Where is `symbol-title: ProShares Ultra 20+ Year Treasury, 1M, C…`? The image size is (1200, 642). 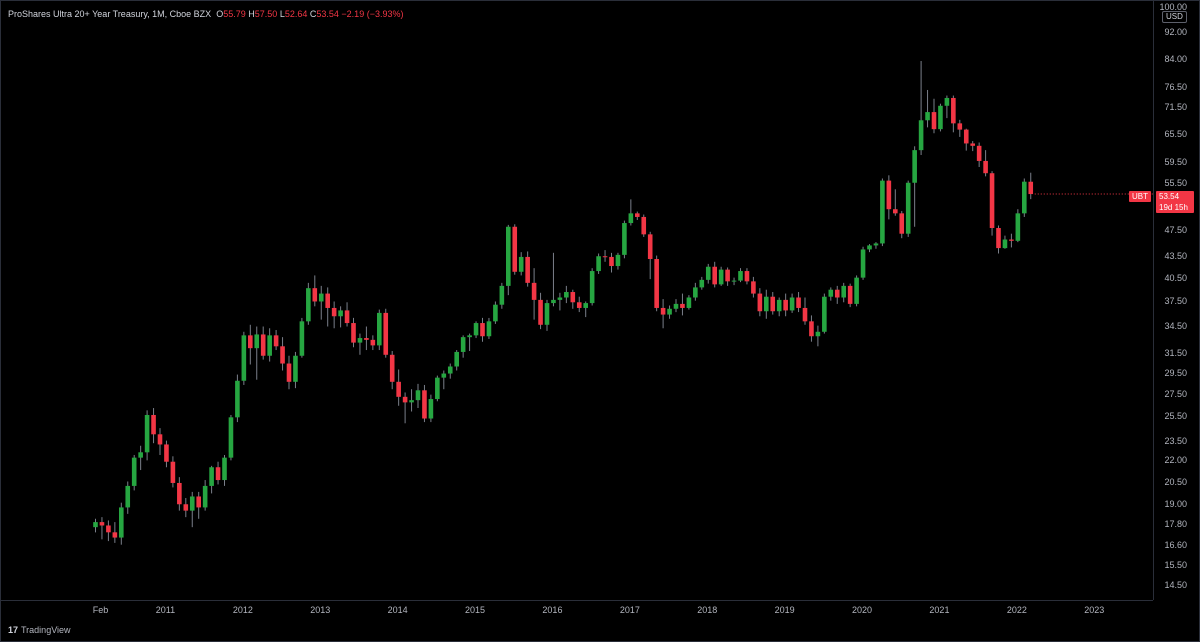 symbol-title: ProShares Ultra 20+ Year Treasury, 1M, C… is located at coordinates (110, 14).